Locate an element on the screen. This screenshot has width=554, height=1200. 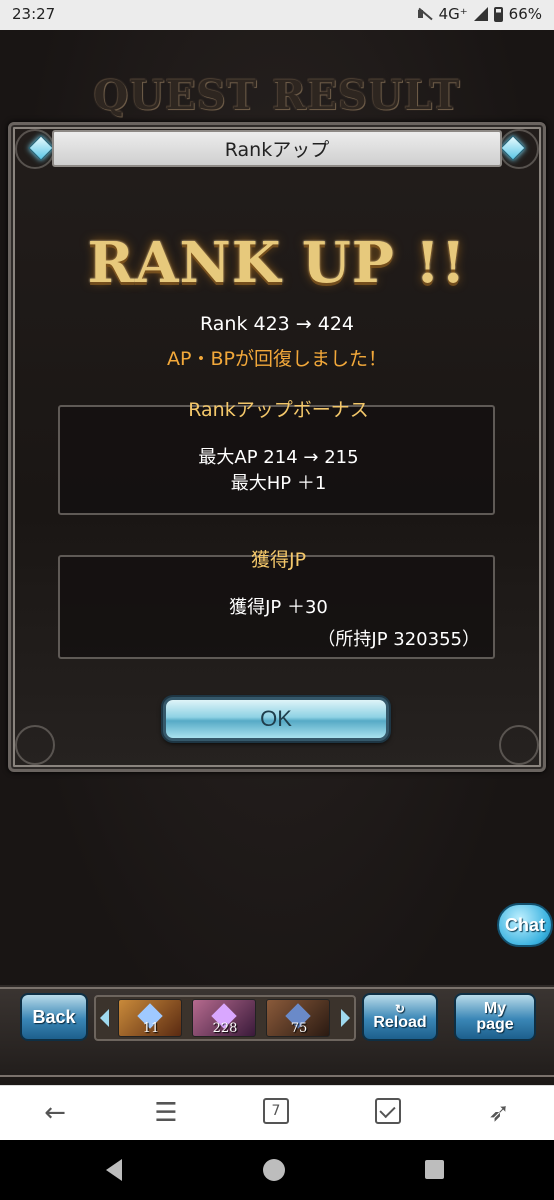
jp-owned-line: （所持JP 320355） is located at coordinates (398, 639).